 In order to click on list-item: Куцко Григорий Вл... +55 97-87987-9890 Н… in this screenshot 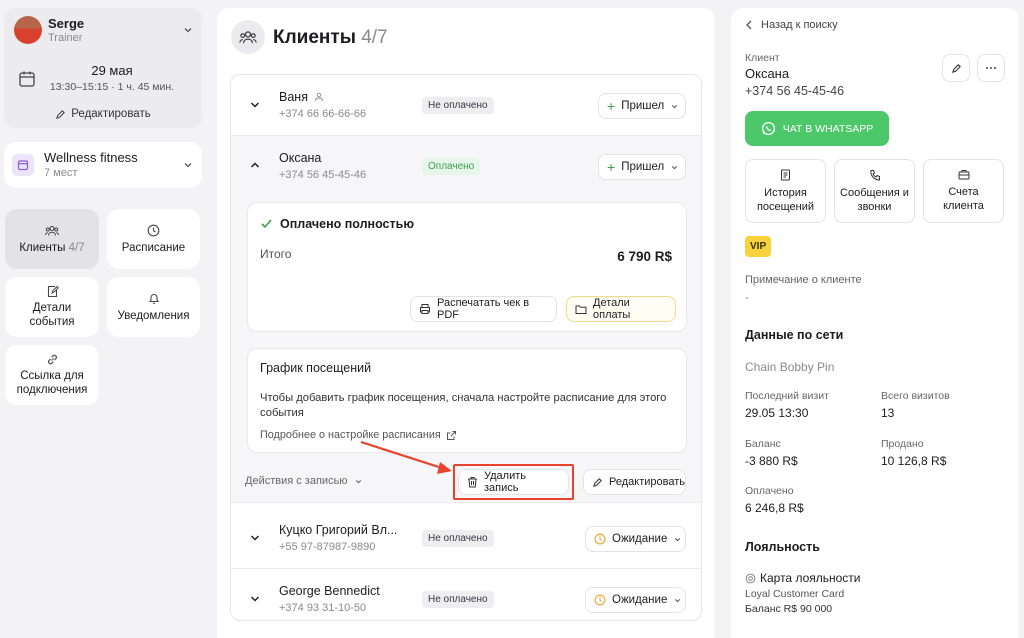, I will do `click(466, 538)`.